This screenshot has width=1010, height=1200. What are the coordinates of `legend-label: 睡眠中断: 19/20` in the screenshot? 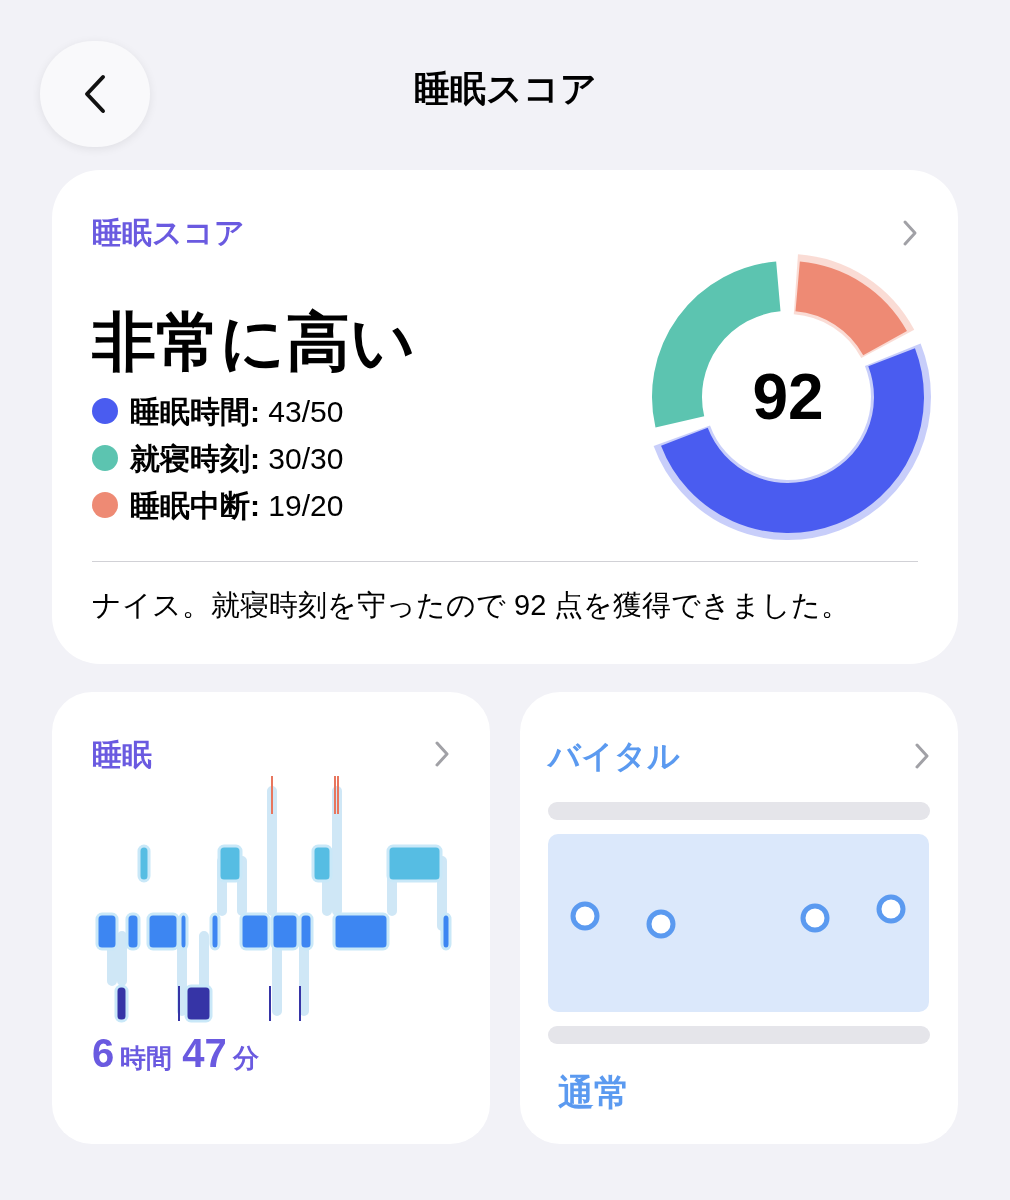 It's located at (237, 505).